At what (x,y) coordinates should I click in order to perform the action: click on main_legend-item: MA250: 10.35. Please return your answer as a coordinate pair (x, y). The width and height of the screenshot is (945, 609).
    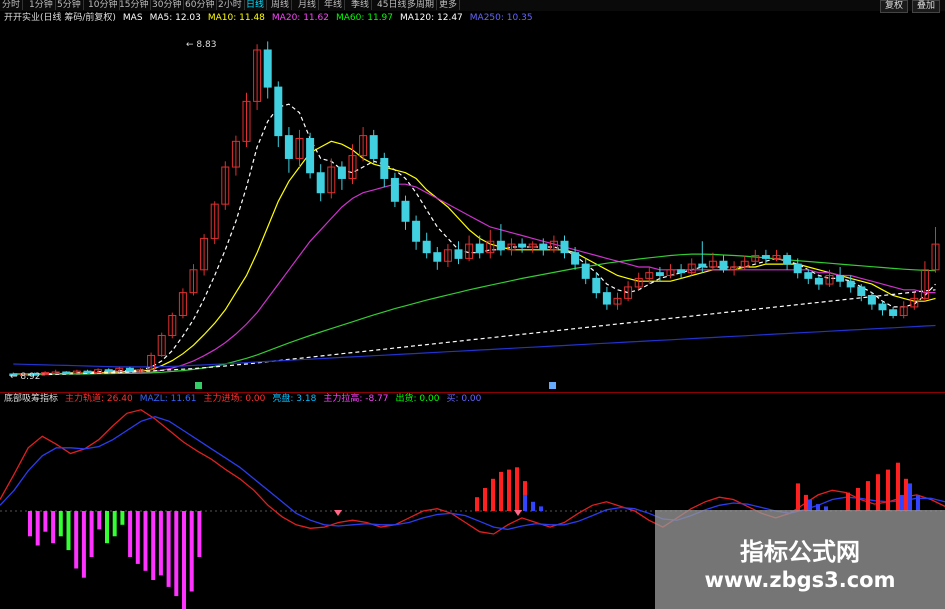
    Looking at the image, I should click on (501, 18).